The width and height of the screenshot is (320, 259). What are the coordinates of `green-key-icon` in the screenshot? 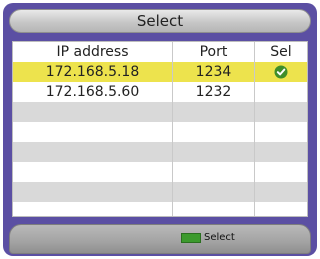 It's located at (191, 237).